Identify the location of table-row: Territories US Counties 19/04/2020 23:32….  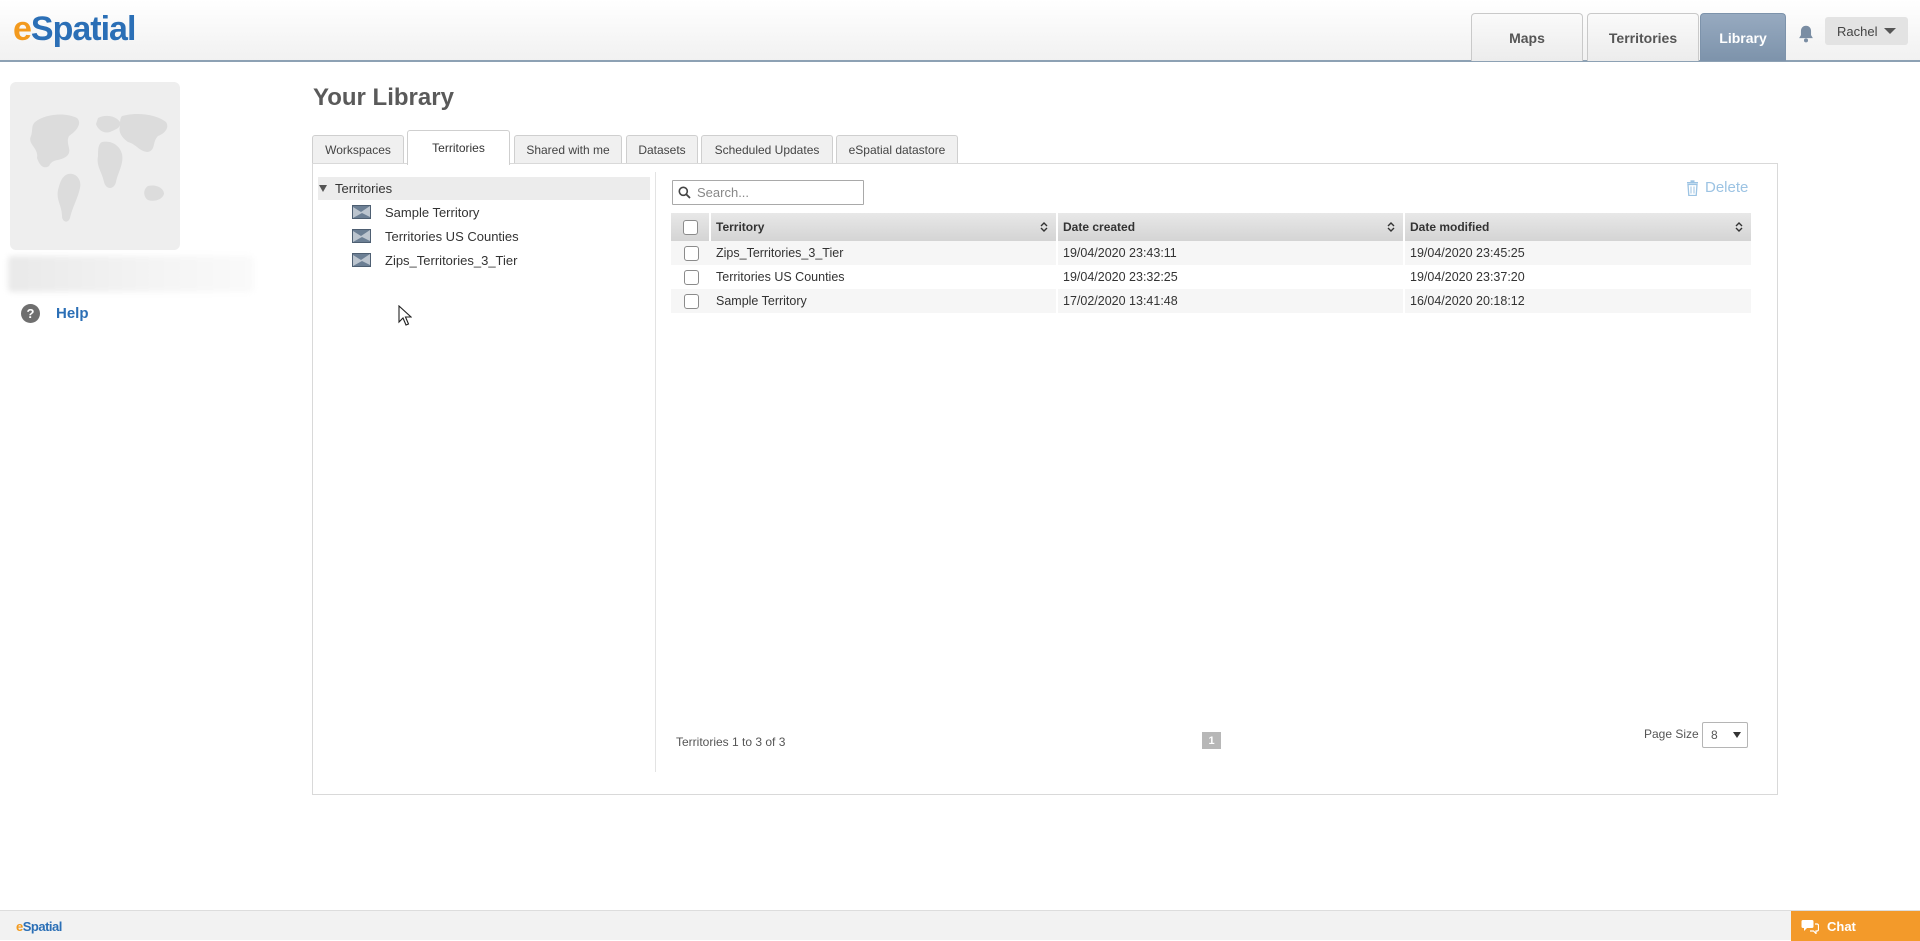
(1211, 277).